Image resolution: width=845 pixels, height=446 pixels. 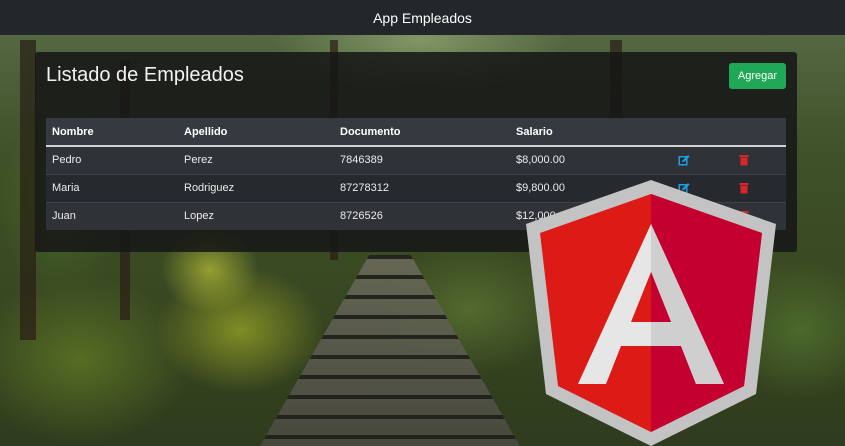 I want to click on navbar: App Empleados, so click(x=422, y=17).